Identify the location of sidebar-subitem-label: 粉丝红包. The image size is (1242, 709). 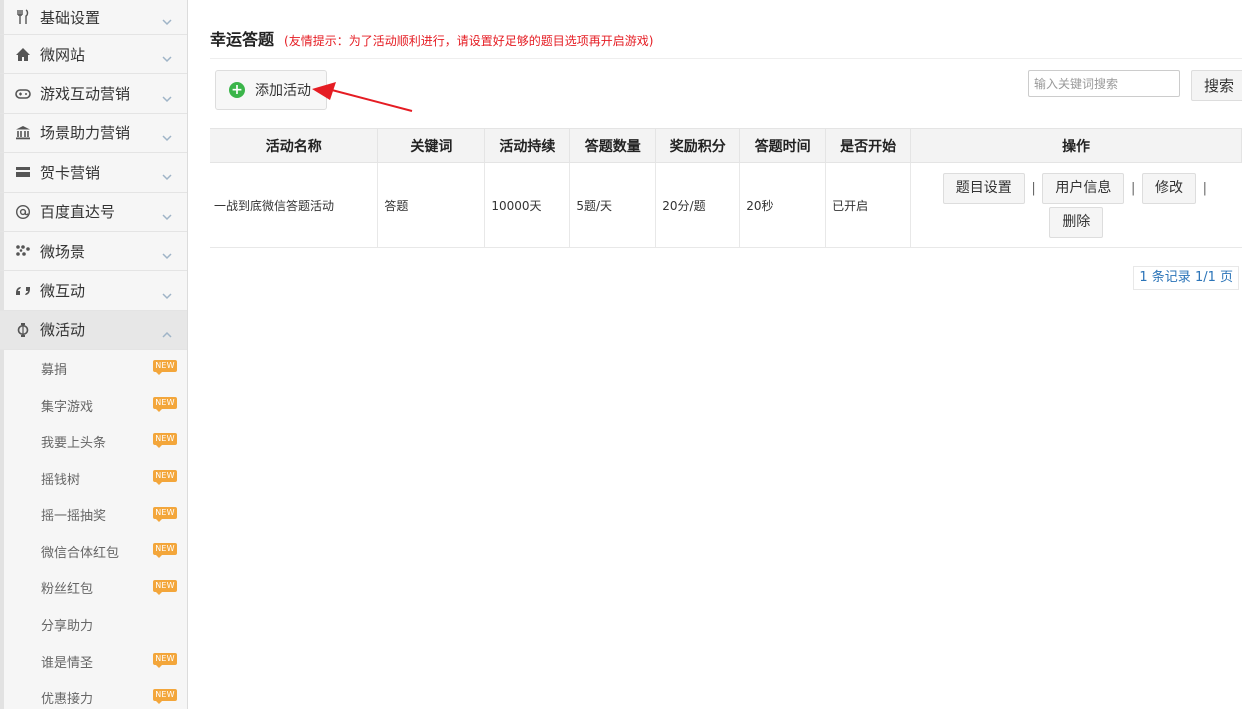
(67, 590).